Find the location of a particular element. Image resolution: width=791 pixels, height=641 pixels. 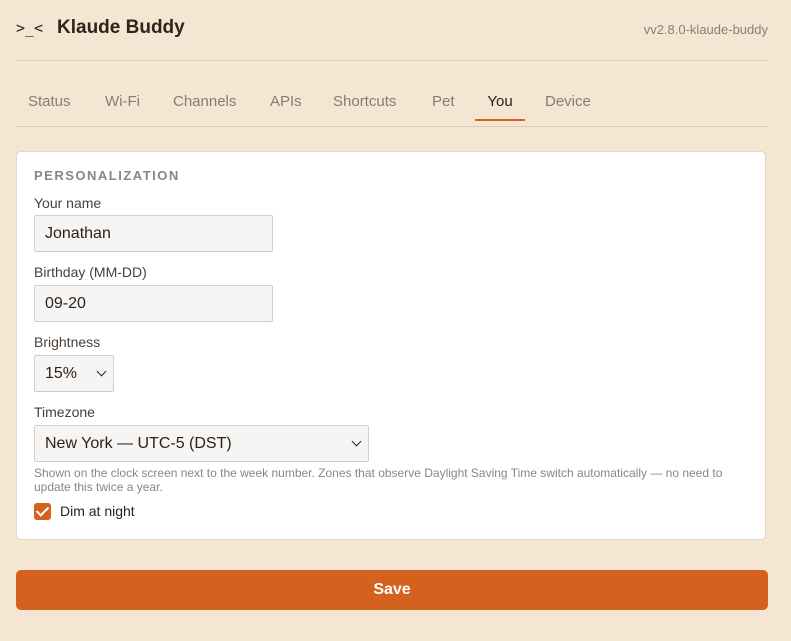

tab-you: You is located at coordinates (500, 100).